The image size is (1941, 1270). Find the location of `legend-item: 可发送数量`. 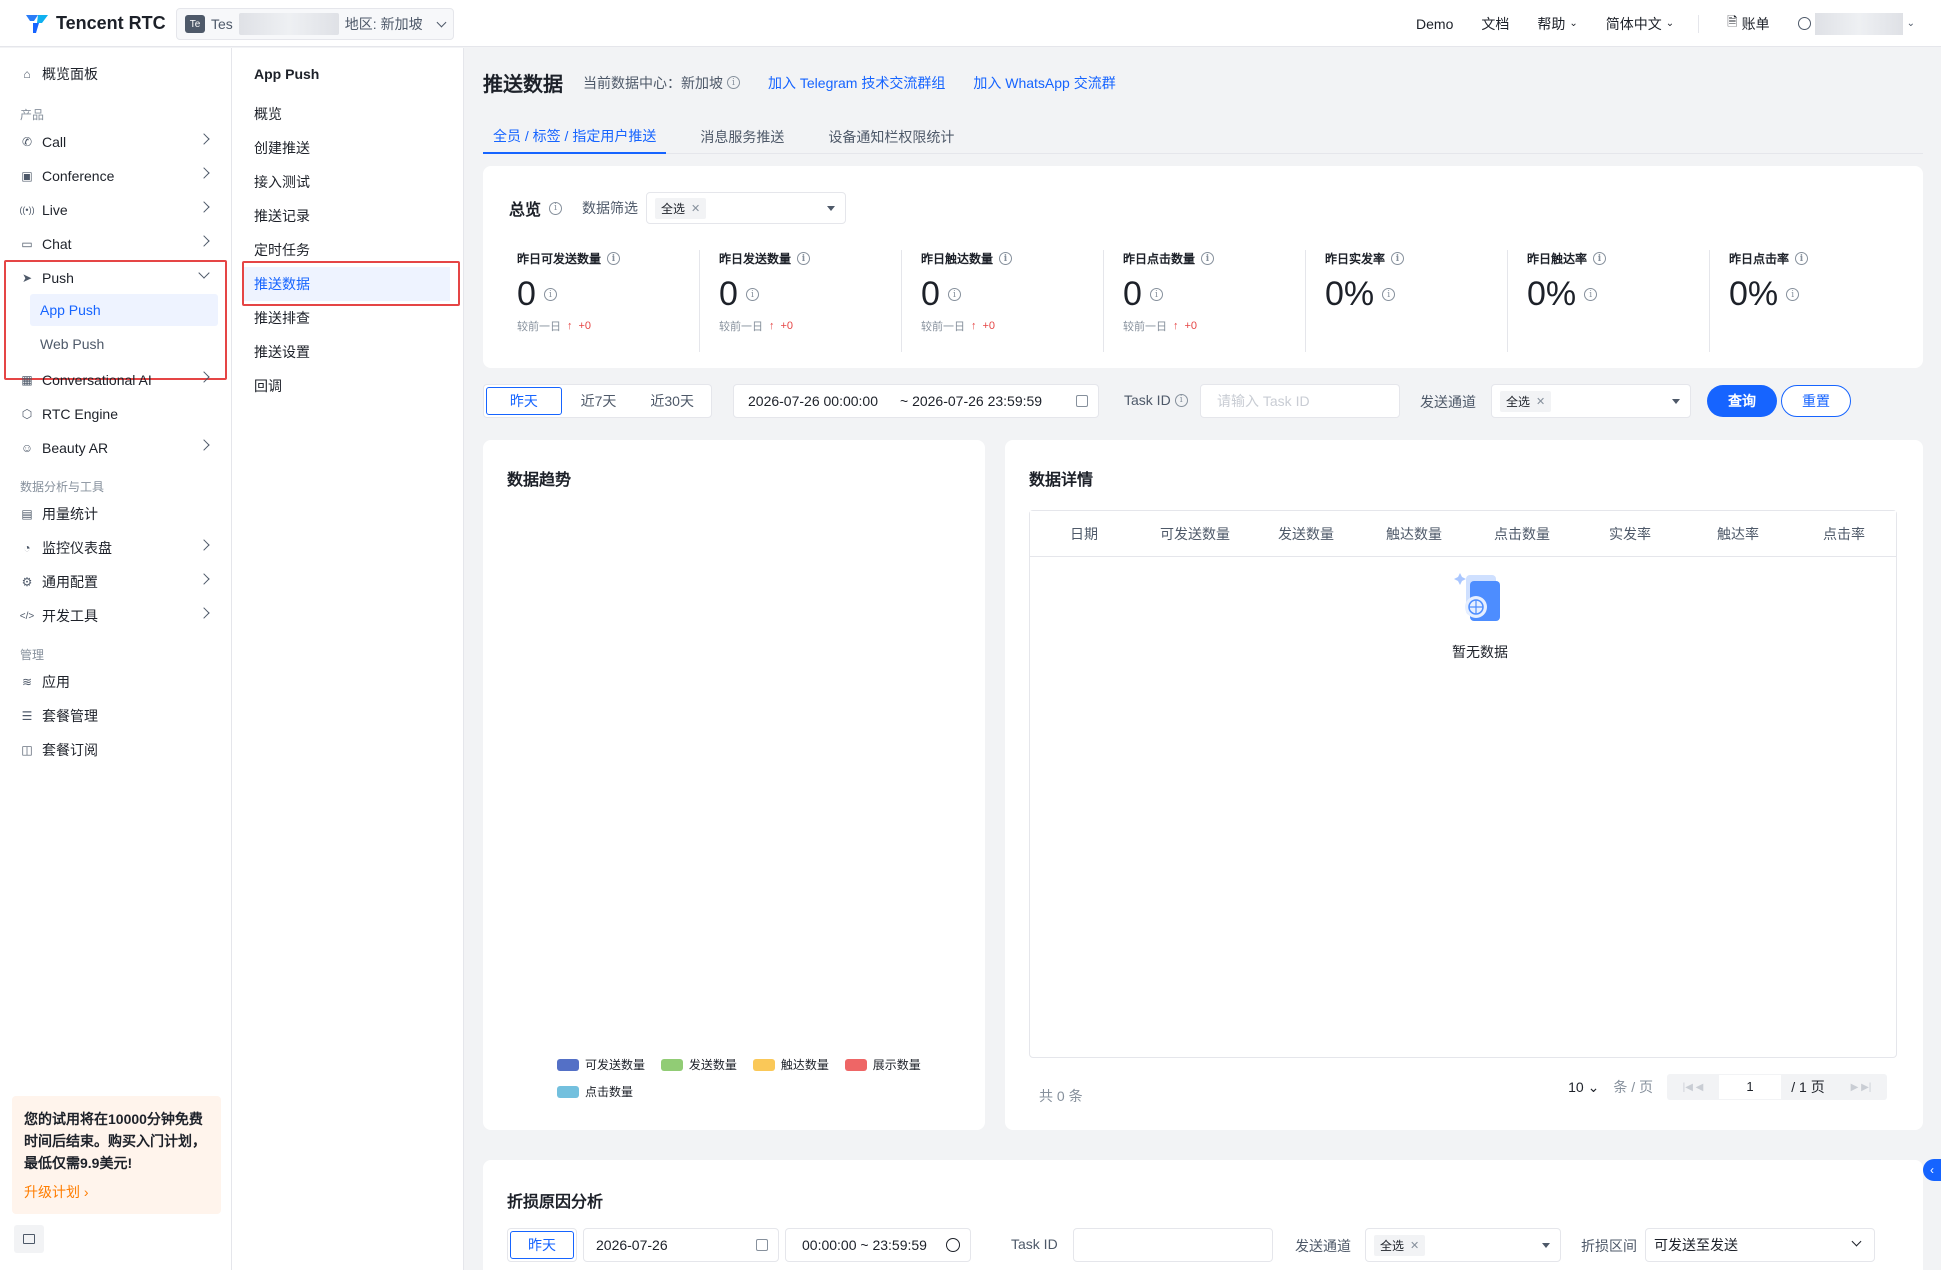

legend-item: 可发送数量 is located at coordinates (601, 1064).